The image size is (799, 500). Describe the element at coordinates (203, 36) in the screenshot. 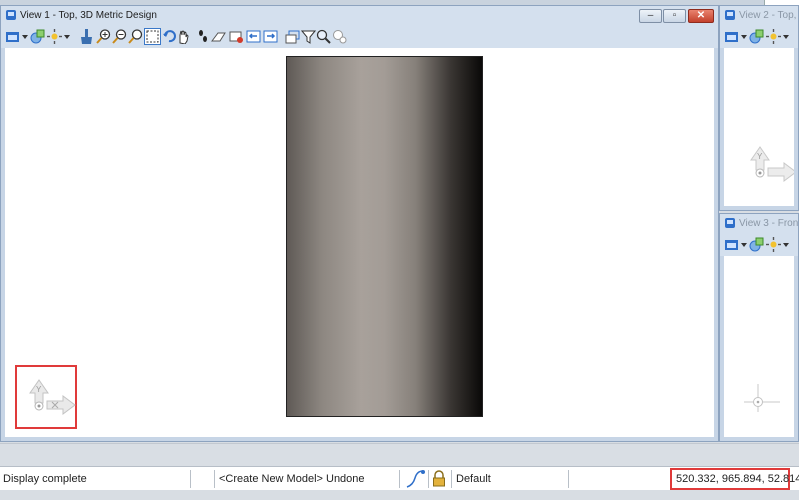

I see `walk-icon` at that location.